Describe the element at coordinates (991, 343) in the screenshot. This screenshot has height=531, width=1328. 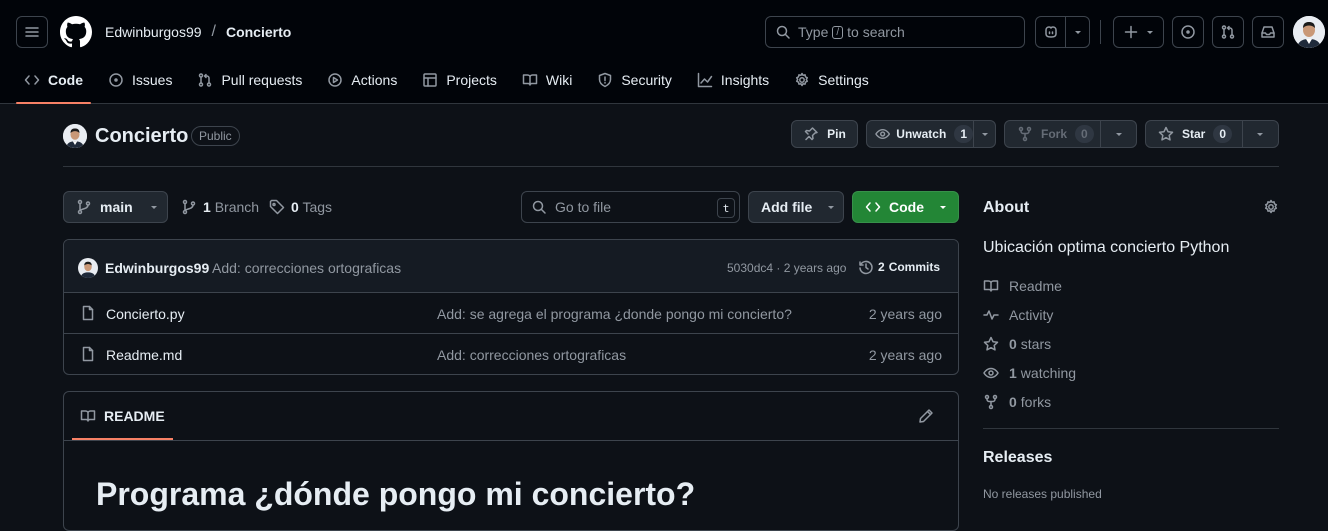
I see `star-icon` at that location.